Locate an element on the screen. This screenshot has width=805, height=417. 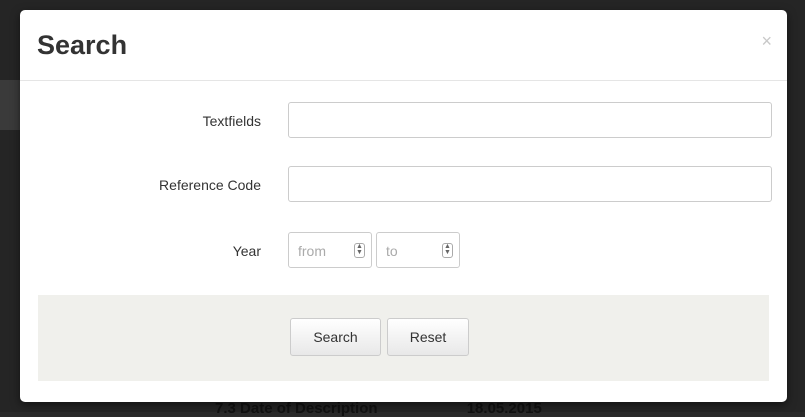
year-to-placeholder: to is located at coordinates (392, 251).